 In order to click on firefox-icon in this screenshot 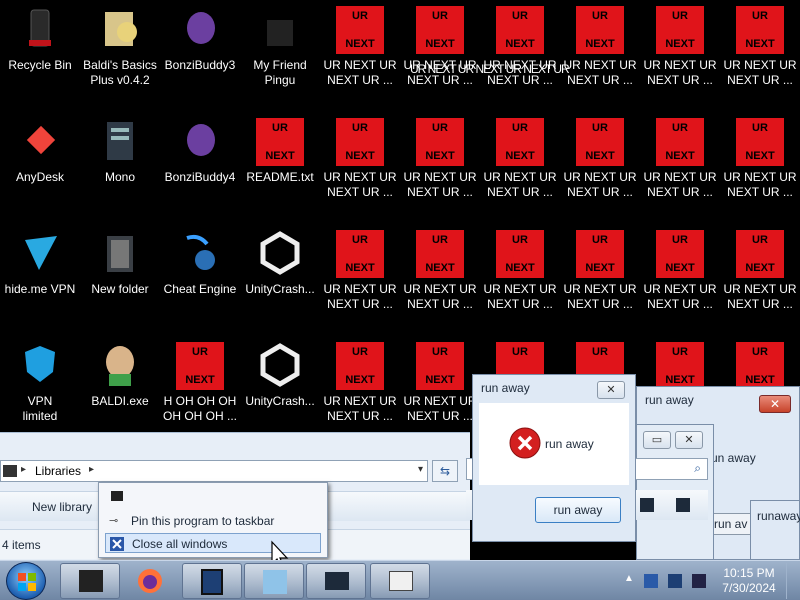, I will do `click(150, 581)`.